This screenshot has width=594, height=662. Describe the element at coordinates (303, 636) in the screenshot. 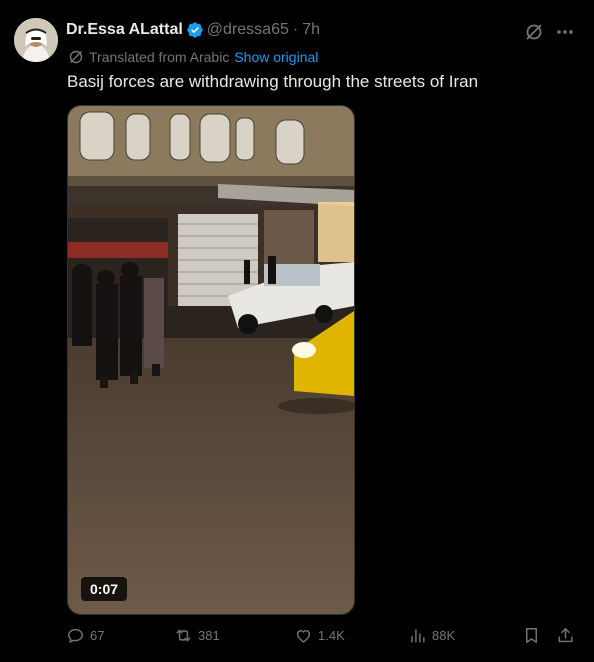

I see `heart-icon` at that location.